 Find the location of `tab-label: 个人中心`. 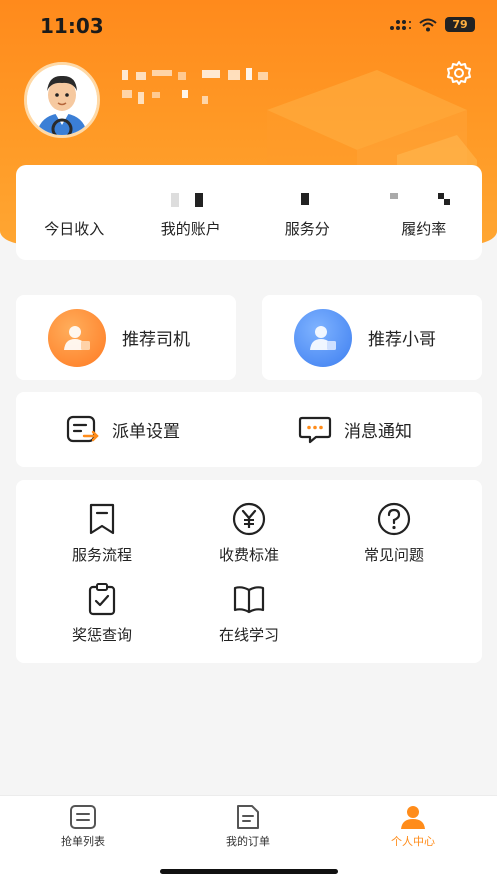

tab-label: 个人中心 is located at coordinates (413, 841).